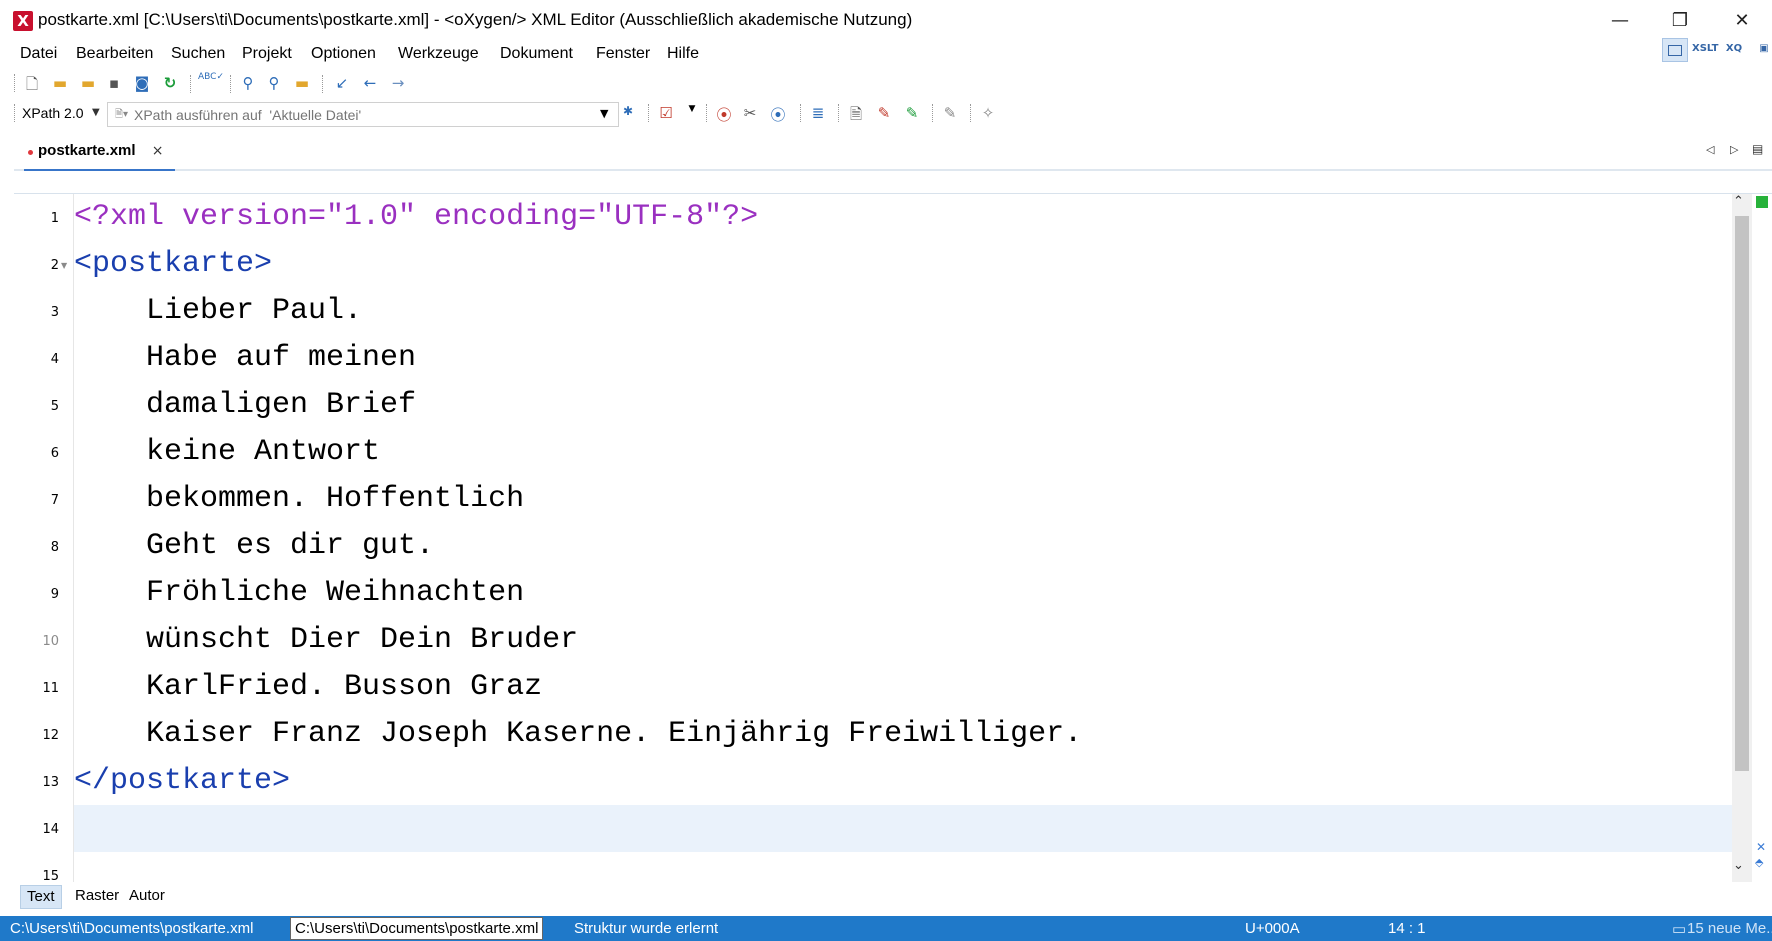 This screenshot has width=1772, height=941. I want to click on line-number: 5, so click(54, 406).